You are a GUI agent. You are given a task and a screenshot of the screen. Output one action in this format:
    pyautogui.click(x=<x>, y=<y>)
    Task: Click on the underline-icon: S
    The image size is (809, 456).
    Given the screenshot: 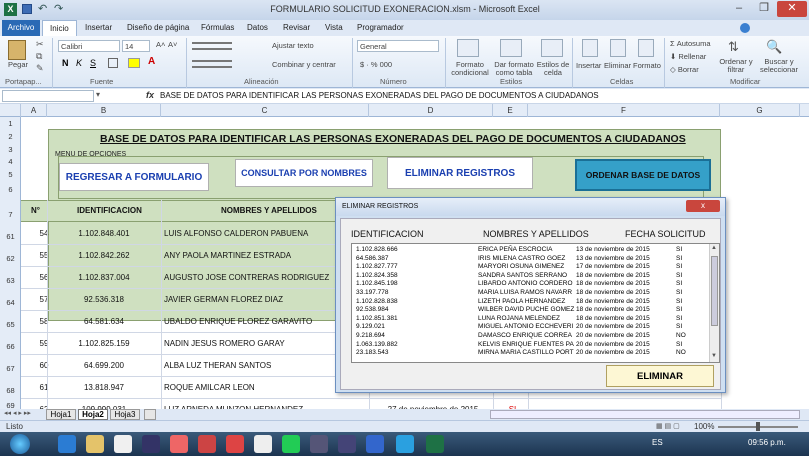 What is the action you would take?
    pyautogui.click(x=93, y=63)
    